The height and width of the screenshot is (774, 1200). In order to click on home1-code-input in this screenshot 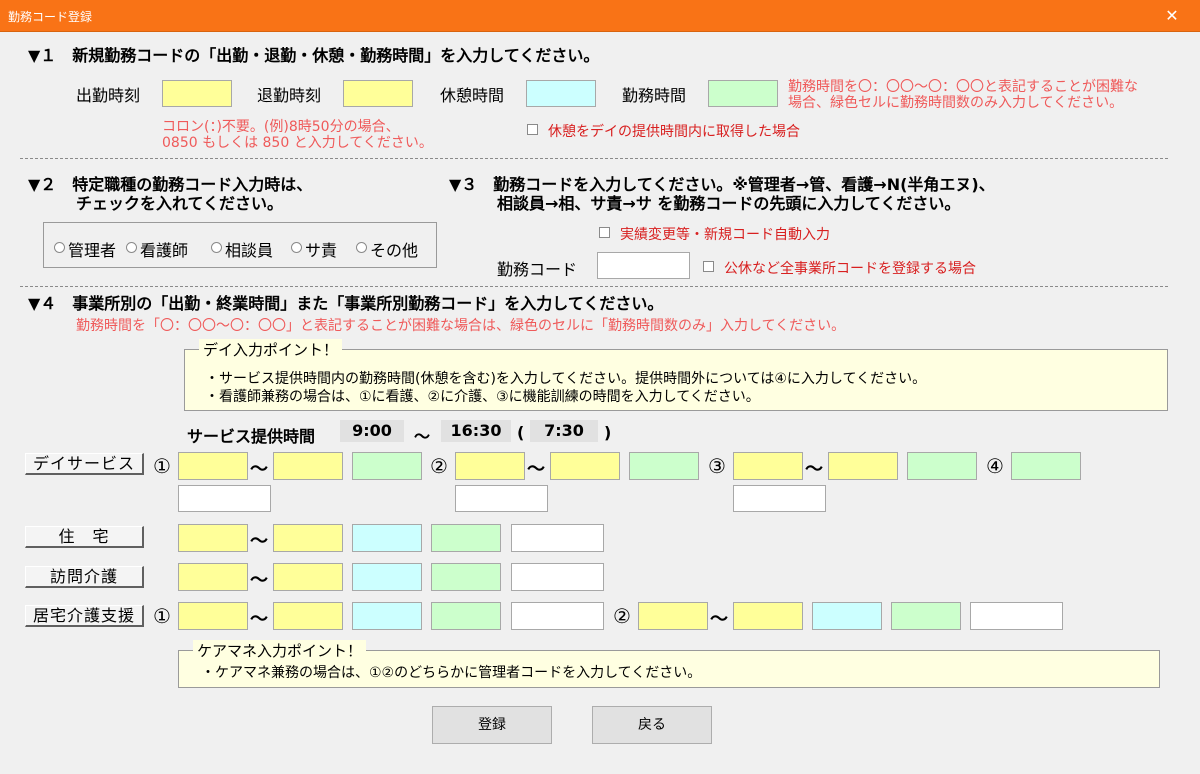, I will do `click(557, 616)`.